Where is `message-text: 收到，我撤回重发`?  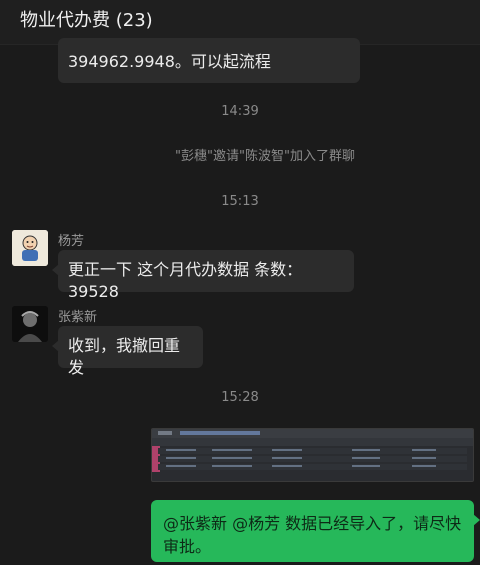
message-text: 收到，我撤回重发 is located at coordinates (124, 356).